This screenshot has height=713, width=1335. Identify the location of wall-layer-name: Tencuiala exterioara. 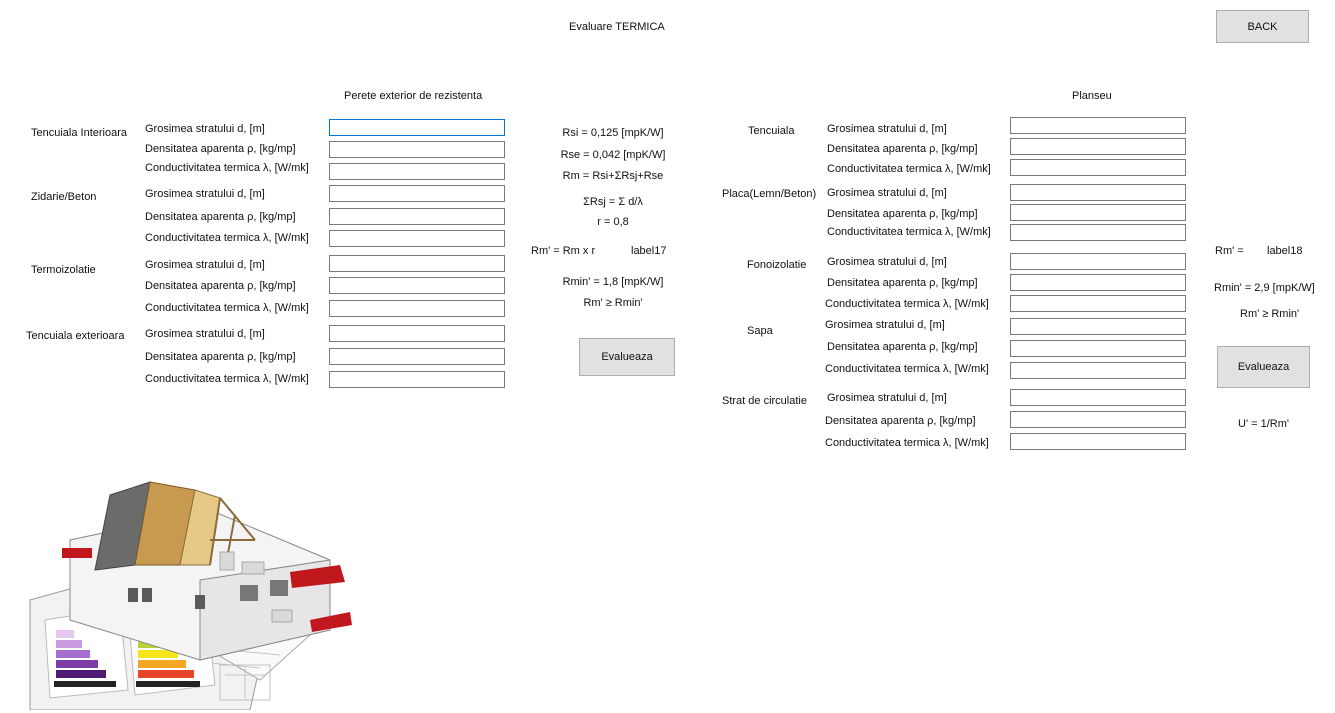
(75, 336).